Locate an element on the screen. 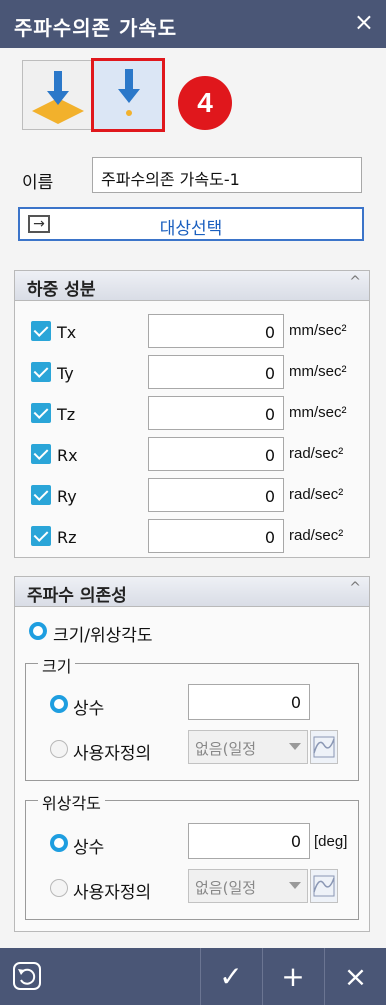 Image resolution: width=386 pixels, height=1005 pixels. rz-input: 0 is located at coordinates (216, 536).